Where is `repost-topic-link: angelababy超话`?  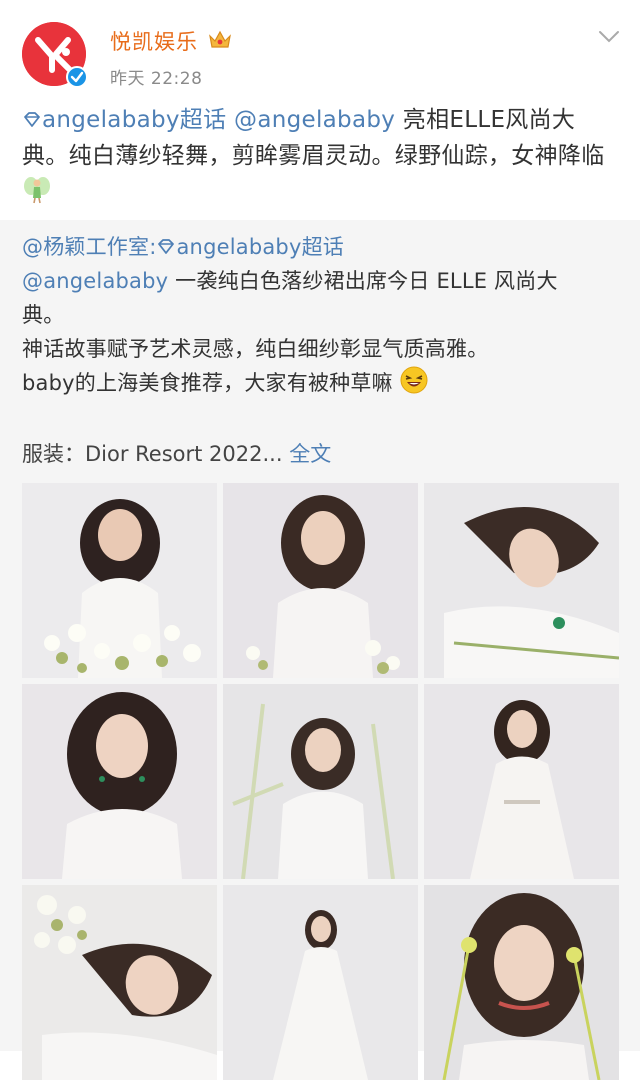 repost-topic-link: angelababy超话 is located at coordinates (250, 247).